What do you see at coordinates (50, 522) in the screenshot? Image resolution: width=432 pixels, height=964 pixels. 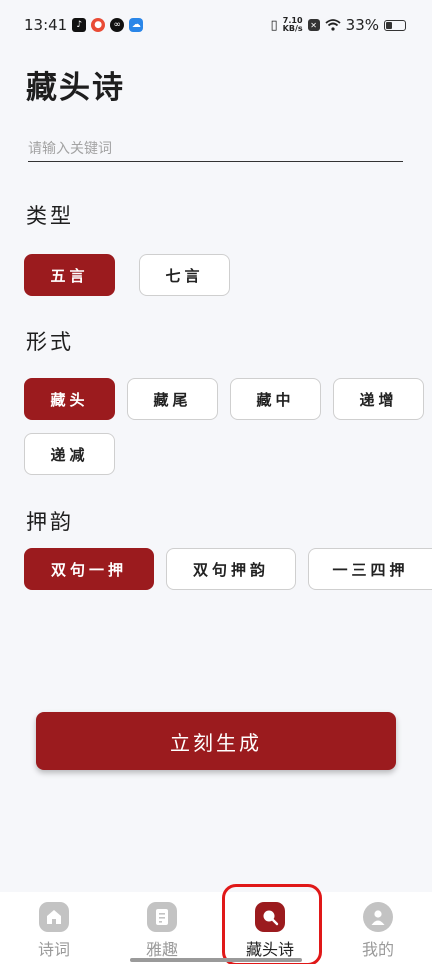 I see `rhyme-section-title: 押韵` at bounding box center [50, 522].